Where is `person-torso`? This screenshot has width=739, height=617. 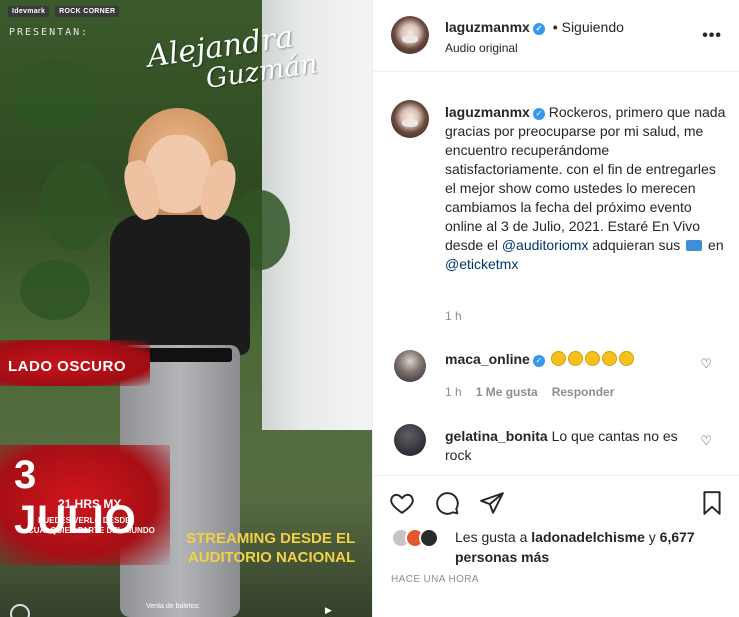
person-torso is located at coordinates (180, 285).